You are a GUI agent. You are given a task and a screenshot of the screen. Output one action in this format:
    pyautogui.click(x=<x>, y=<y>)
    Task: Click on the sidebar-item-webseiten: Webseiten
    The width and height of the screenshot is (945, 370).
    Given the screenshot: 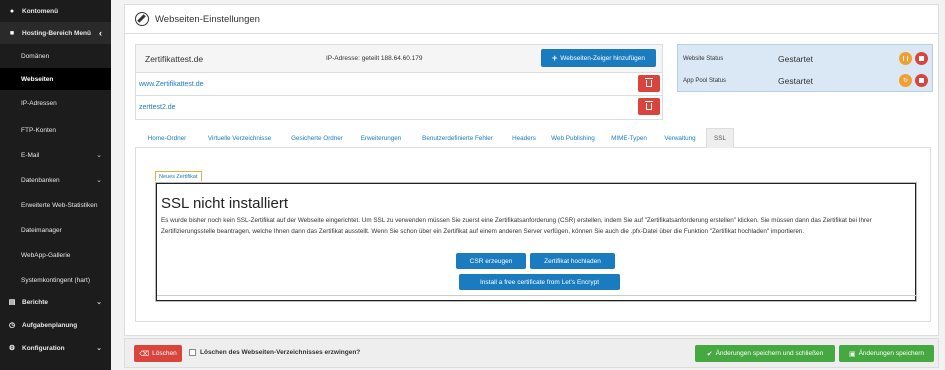 What is the action you would take?
    pyautogui.click(x=55, y=79)
    